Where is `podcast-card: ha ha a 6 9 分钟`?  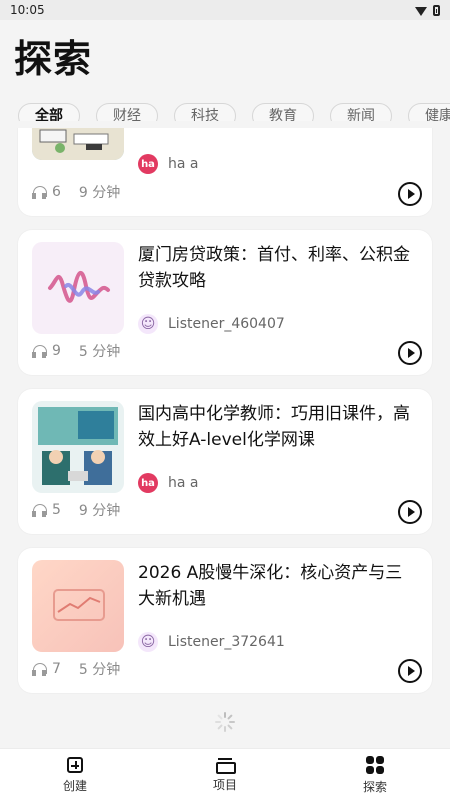 podcast-card: ha ha a 6 9 分钟 is located at coordinates (225, 172).